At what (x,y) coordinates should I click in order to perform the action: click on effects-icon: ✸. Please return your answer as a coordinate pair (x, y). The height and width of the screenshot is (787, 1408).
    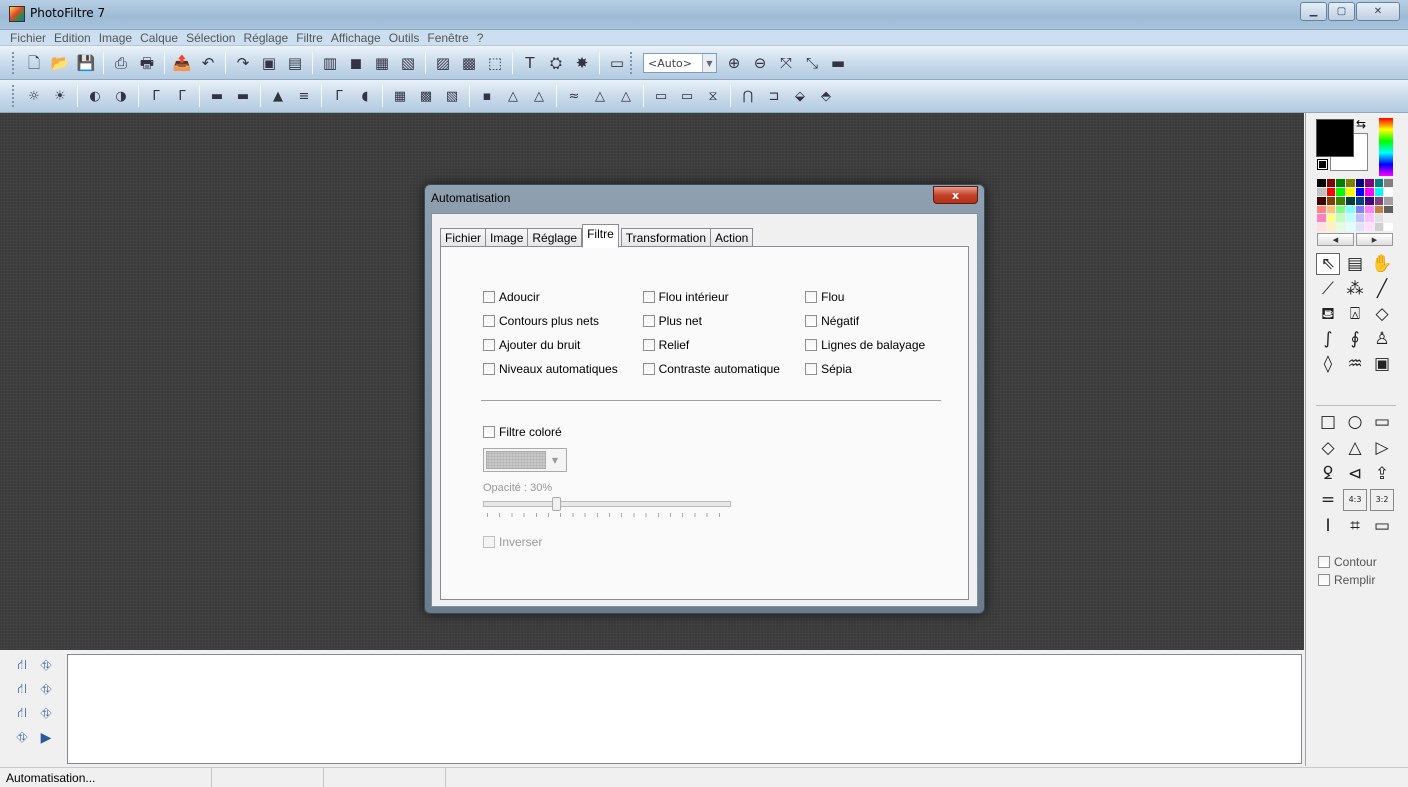
    Looking at the image, I should click on (582, 63).